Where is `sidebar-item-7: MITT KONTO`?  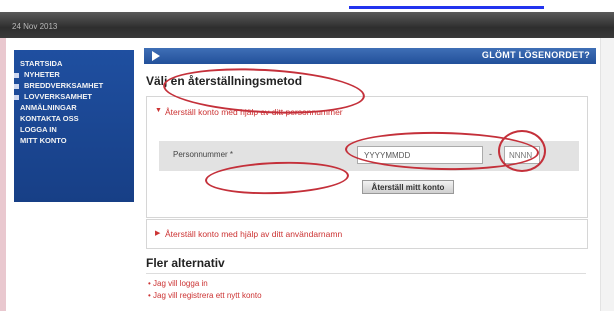 sidebar-item-7: MITT KONTO is located at coordinates (74, 140).